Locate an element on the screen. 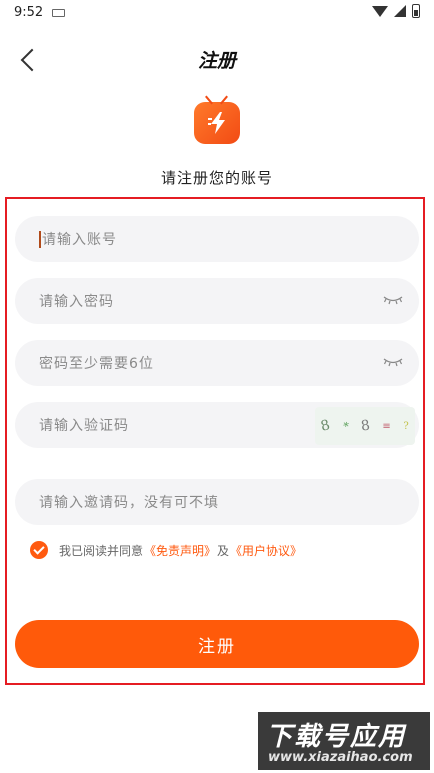 The width and height of the screenshot is (434, 773). battery-icon is located at coordinates (416, 11).